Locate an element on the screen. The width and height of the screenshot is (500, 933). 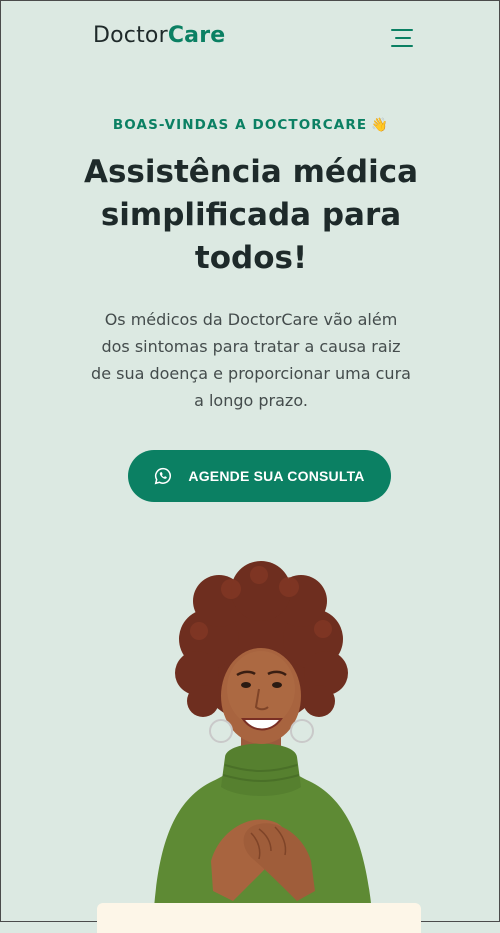
schedule-appointment-label: AGENDE SUA CONSULTA is located at coordinates (276, 476).